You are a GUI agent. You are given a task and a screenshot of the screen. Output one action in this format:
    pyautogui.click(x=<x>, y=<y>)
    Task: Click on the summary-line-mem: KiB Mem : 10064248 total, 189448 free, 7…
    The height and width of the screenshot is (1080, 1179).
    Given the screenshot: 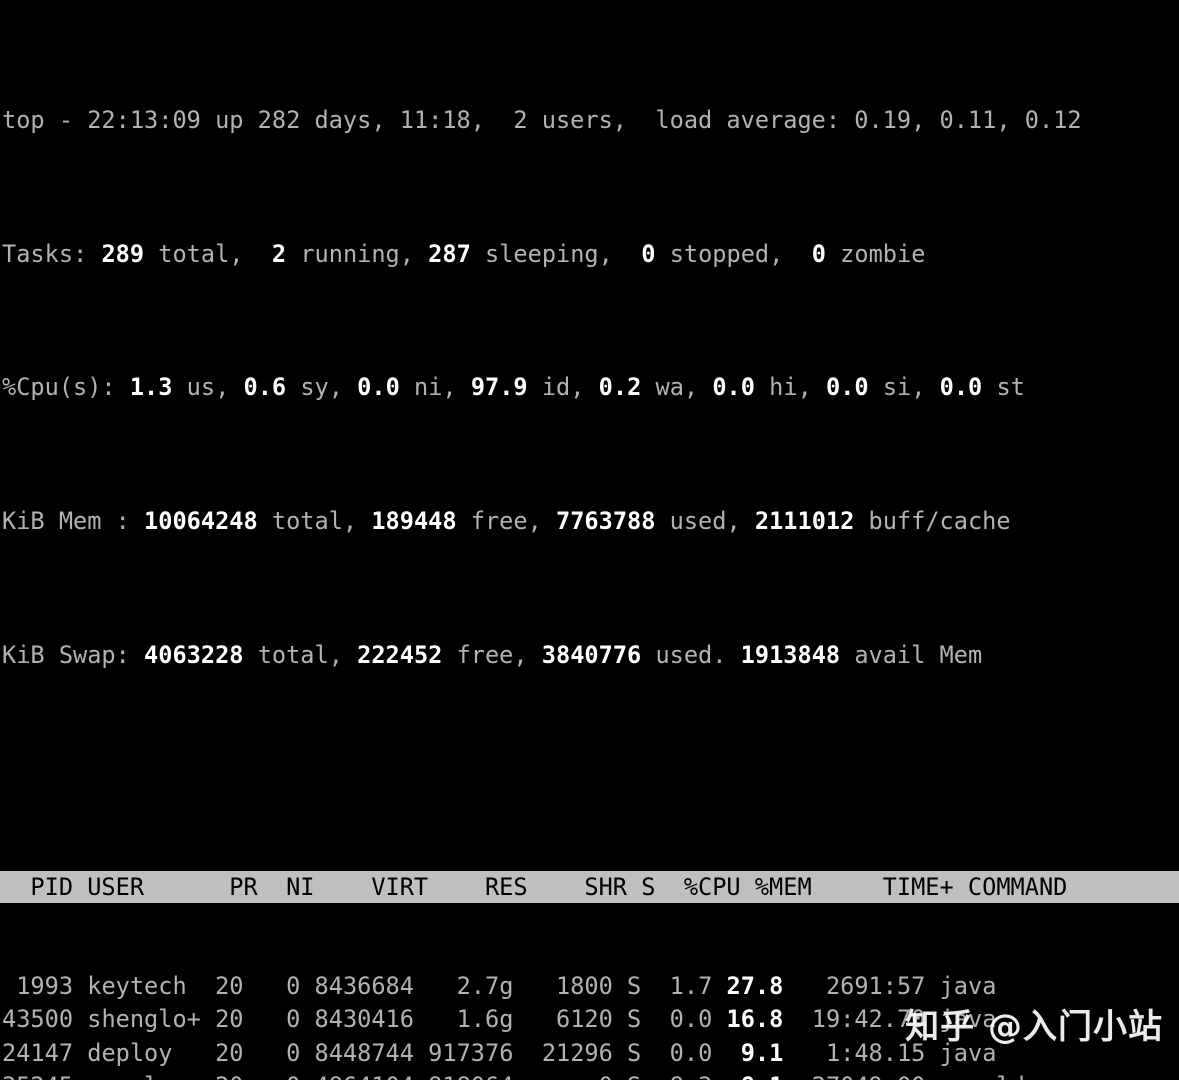 What is the action you would take?
    pyautogui.click(x=589, y=521)
    